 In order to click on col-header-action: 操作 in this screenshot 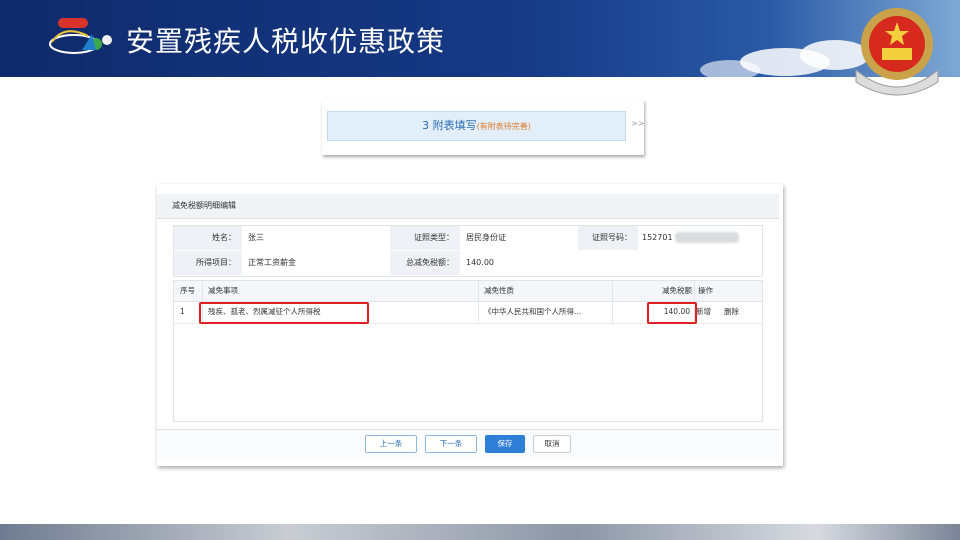, I will do `click(705, 290)`.